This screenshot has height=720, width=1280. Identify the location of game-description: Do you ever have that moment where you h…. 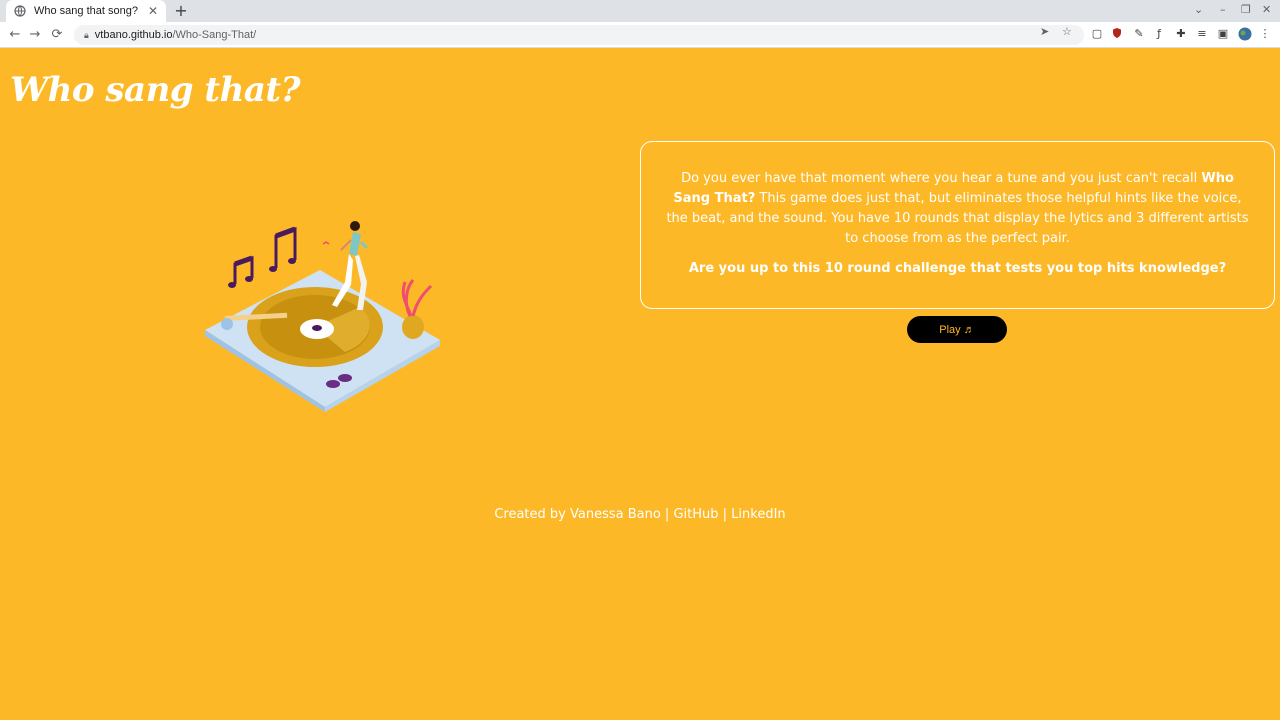
(957, 208).